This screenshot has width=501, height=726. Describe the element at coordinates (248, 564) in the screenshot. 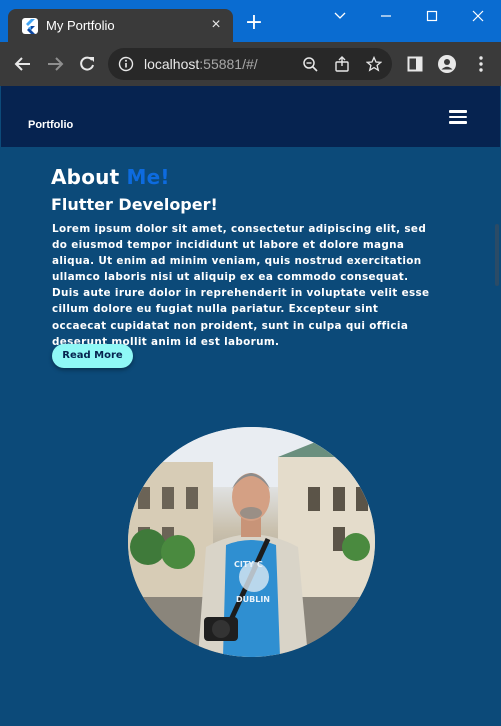

I see `shirt-text-top: CITY C` at that location.